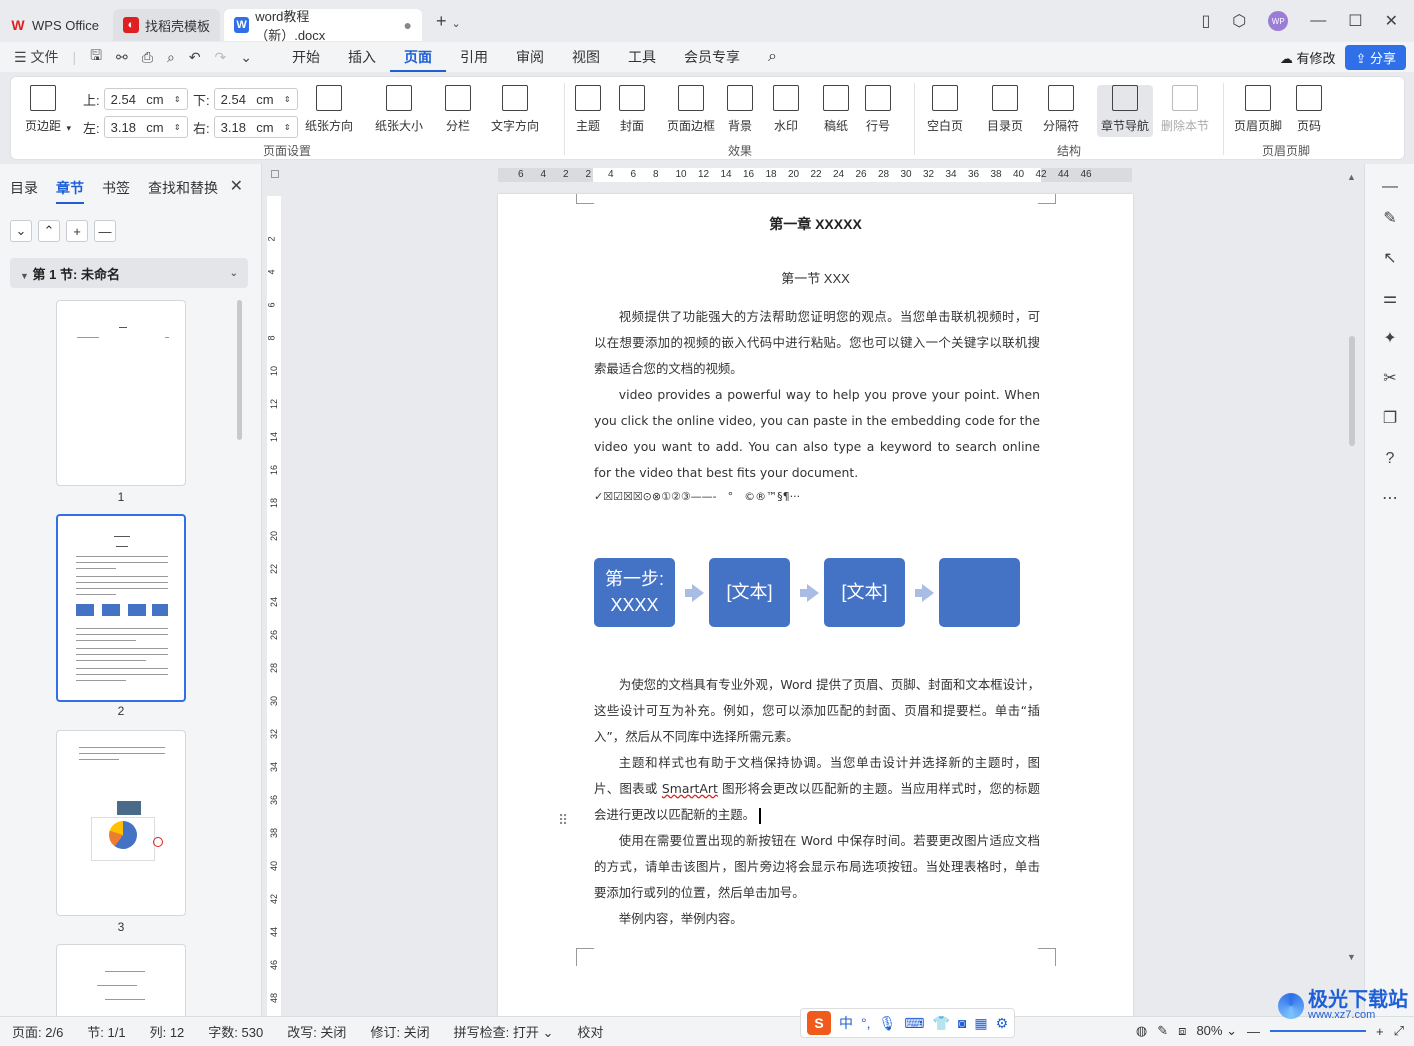 This screenshot has width=1414, height=1046. What do you see at coordinates (306, 57) in the screenshot?
I see `menu-home: 开始` at bounding box center [306, 57].